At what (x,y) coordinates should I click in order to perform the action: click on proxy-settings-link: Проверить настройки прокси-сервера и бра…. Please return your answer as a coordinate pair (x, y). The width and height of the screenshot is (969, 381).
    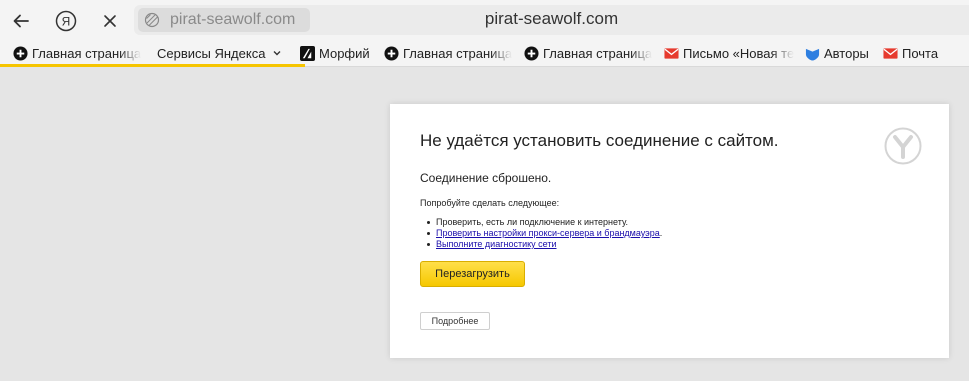
    Looking at the image, I should click on (548, 233).